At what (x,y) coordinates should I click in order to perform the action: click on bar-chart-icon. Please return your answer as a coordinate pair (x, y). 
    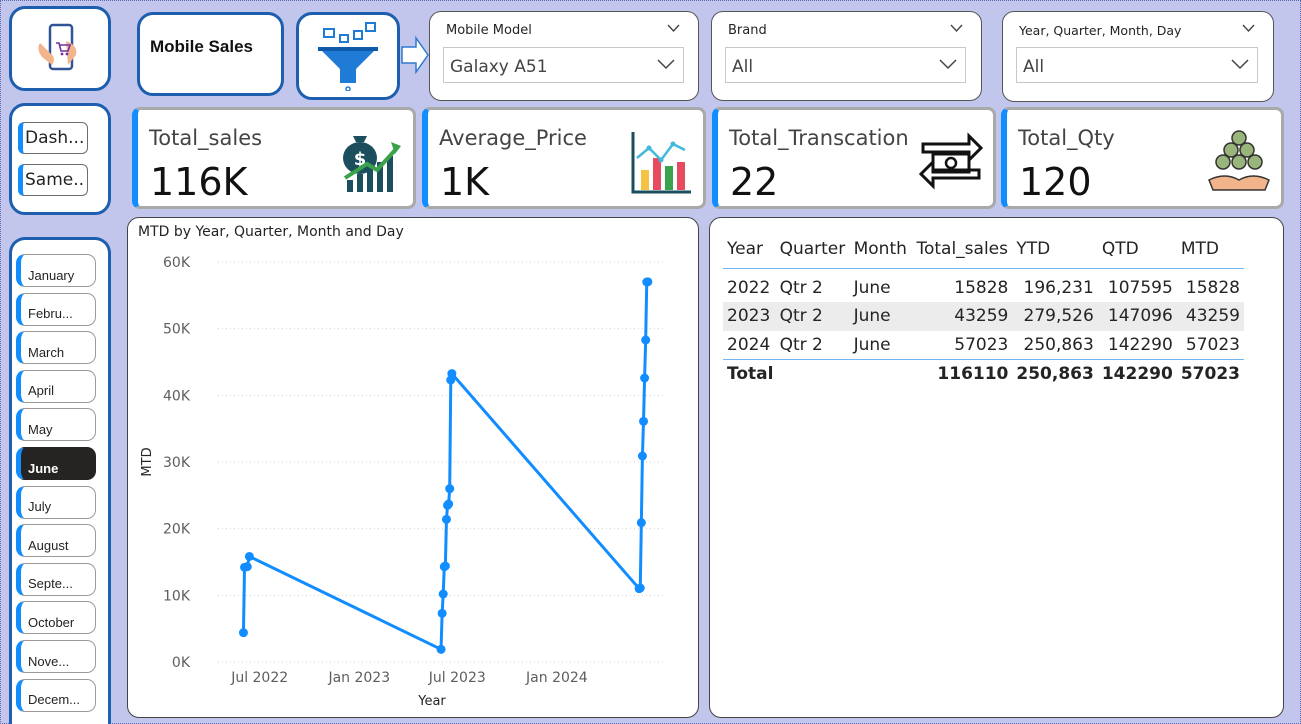
    Looking at the image, I should click on (661, 163).